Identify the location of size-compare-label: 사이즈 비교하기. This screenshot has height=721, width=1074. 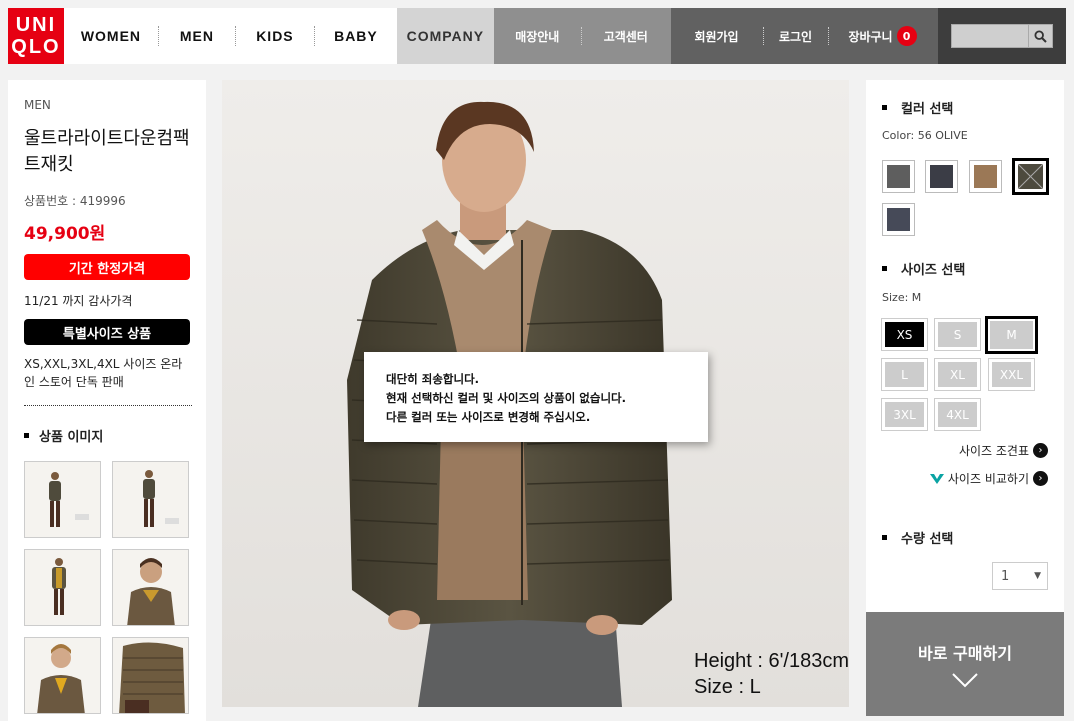
(988, 479).